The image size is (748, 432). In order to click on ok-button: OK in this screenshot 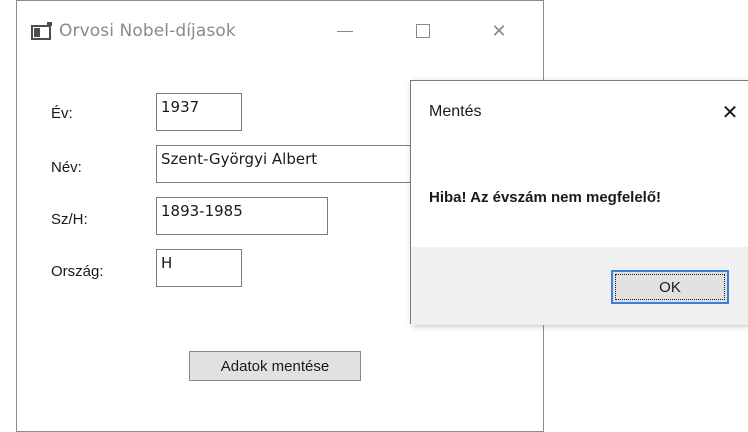, I will do `click(670, 287)`.